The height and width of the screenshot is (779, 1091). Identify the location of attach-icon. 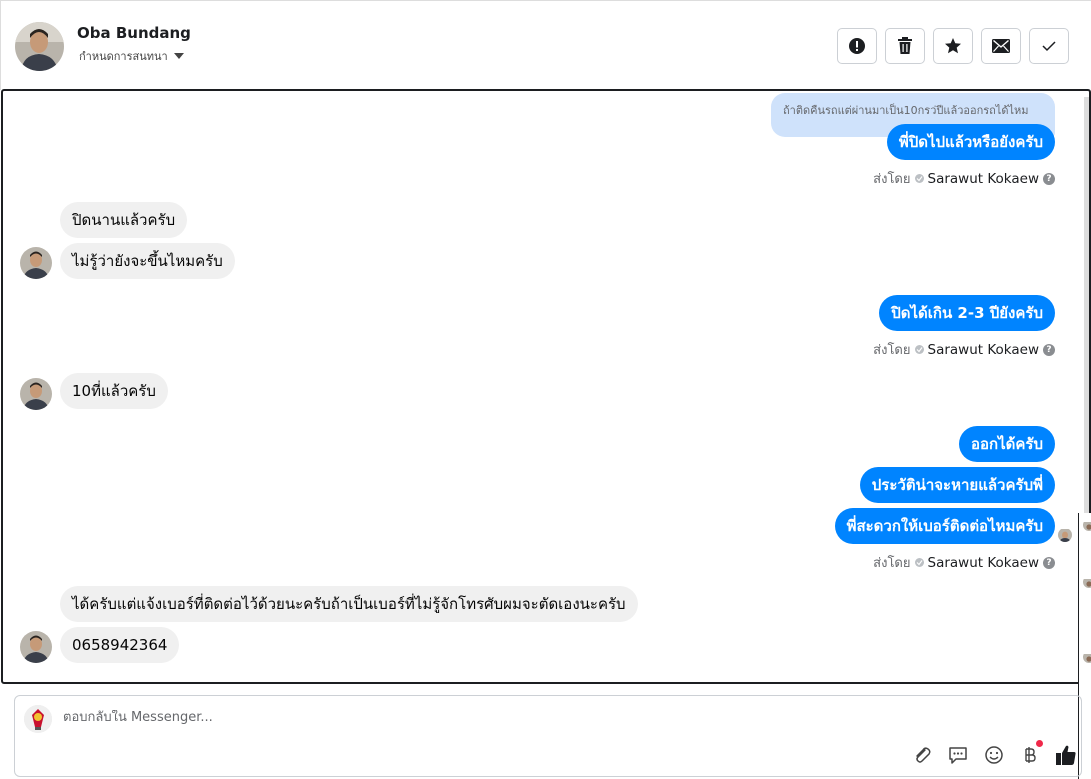
(923, 755).